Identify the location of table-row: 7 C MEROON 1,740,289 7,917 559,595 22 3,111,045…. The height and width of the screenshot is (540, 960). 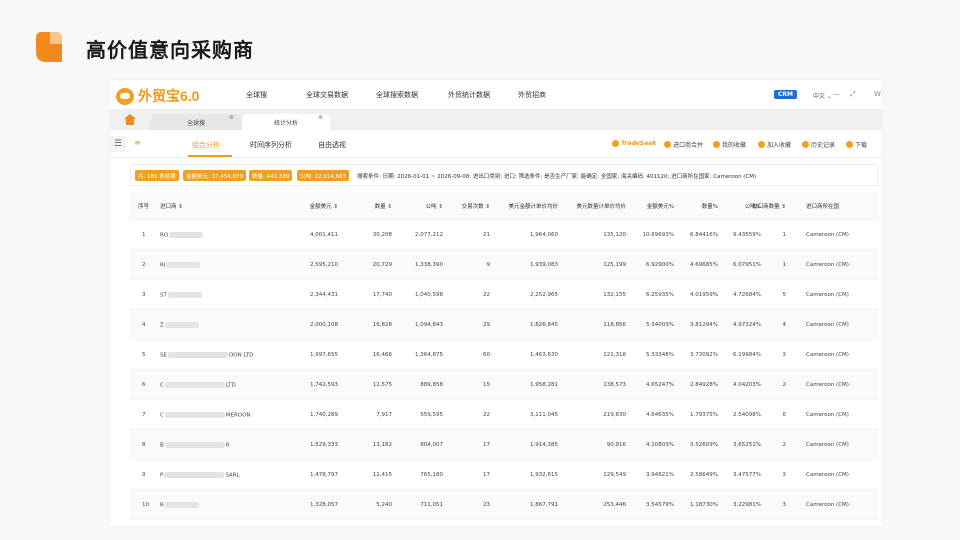
(504, 415).